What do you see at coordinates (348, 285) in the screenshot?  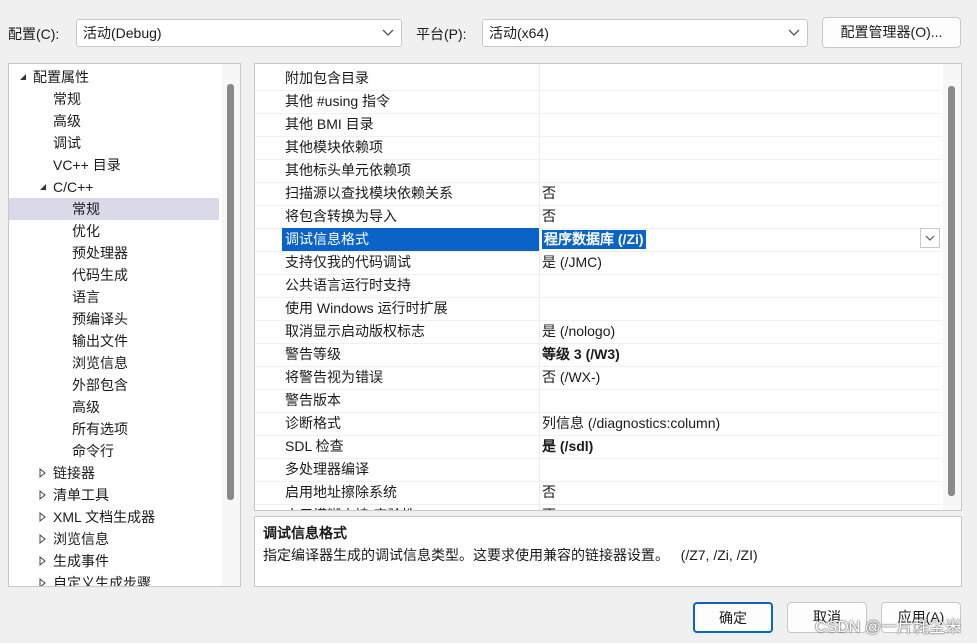 I see `property-name: 公共语言运行时支持` at bounding box center [348, 285].